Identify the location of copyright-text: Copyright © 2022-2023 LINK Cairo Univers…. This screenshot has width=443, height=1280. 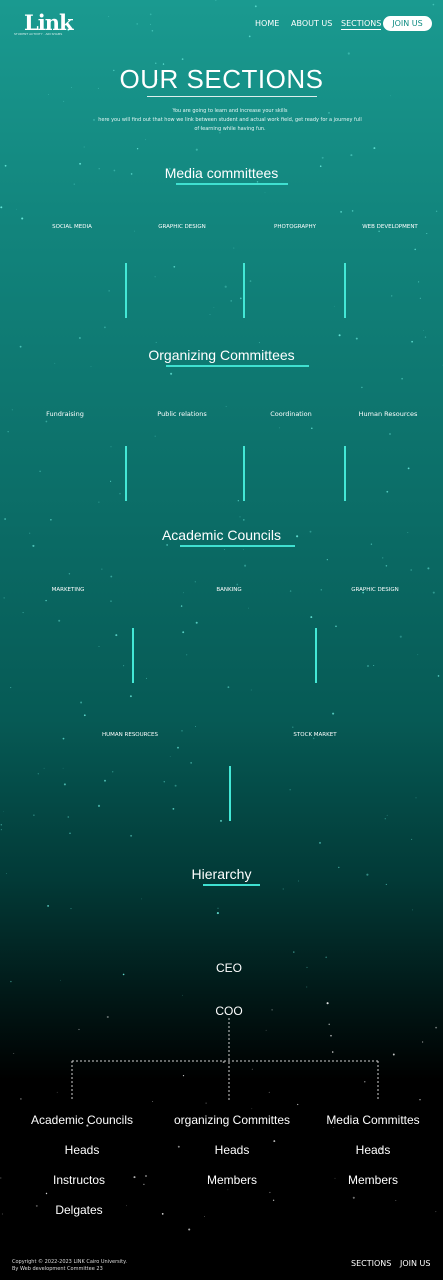
(69, 1262).